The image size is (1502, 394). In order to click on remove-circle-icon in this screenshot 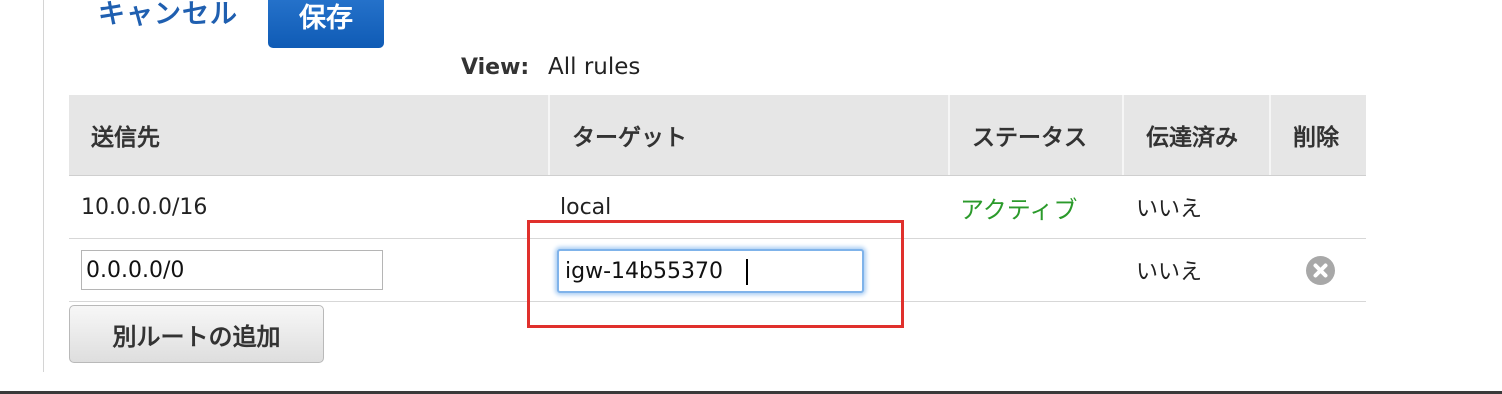, I will do `click(1320, 270)`.